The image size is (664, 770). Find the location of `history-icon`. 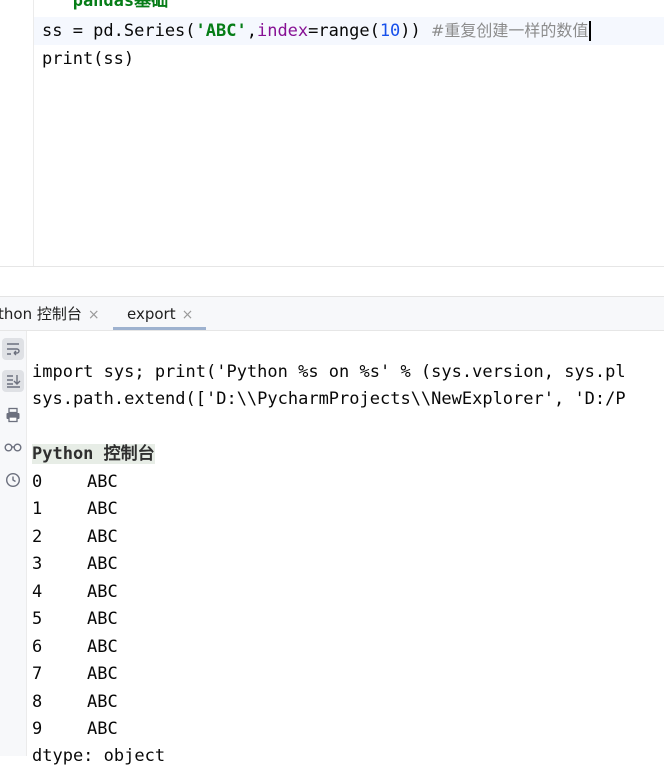

history-icon is located at coordinates (13, 480).